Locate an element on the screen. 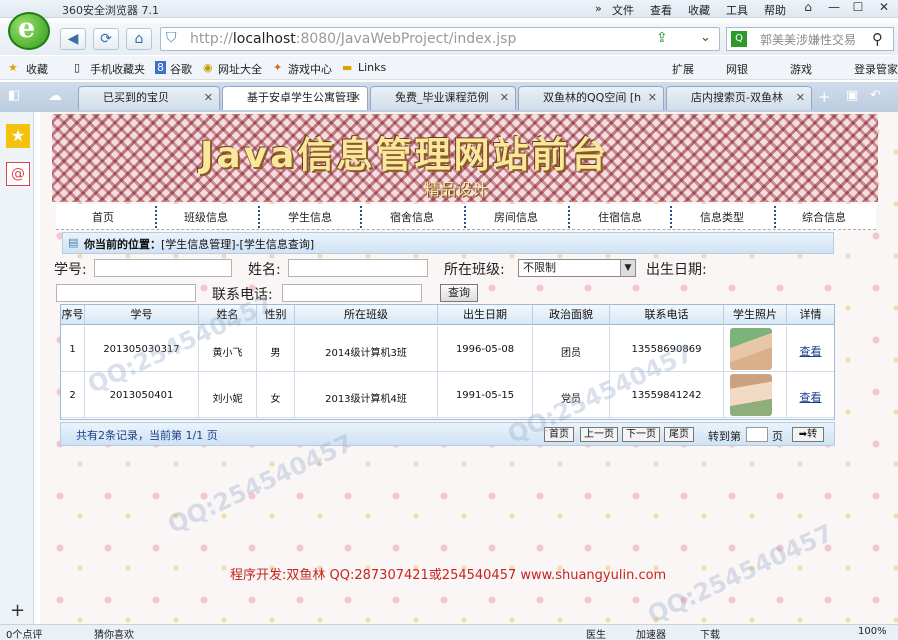 The width and height of the screenshot is (898, 640). status-accelerator: 加速器 is located at coordinates (651, 633).